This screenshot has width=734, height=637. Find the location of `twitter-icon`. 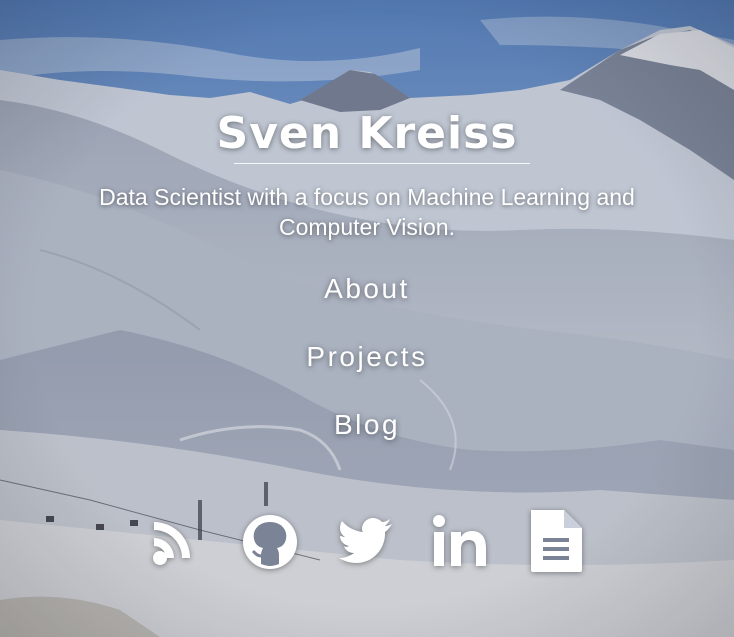

twitter-icon is located at coordinates (365, 540).